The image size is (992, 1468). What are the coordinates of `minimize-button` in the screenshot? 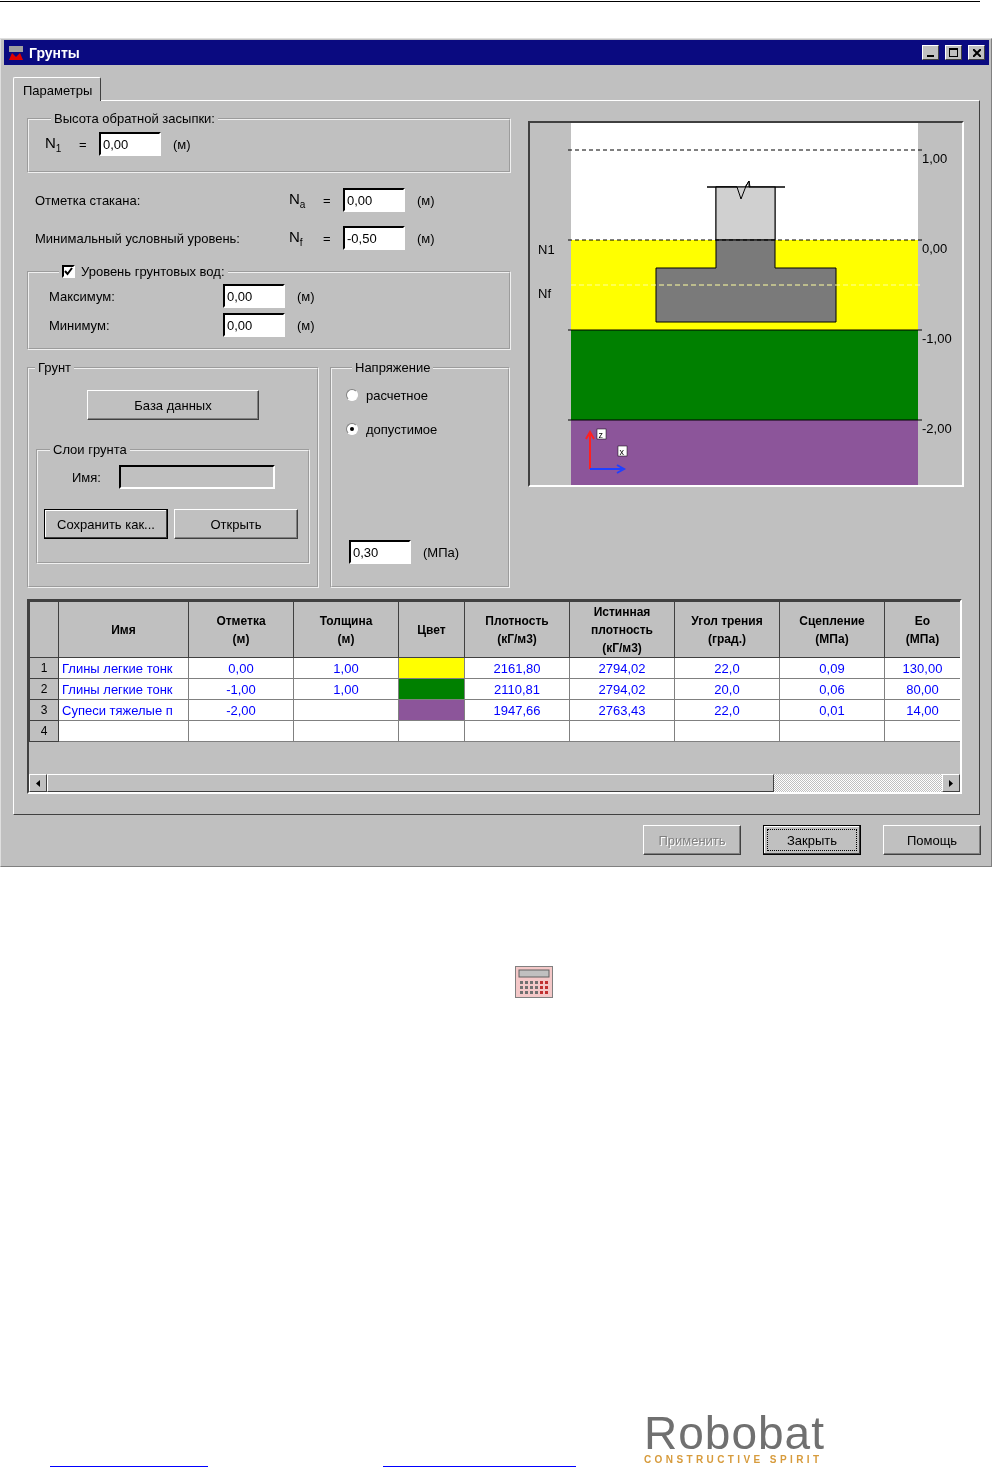 It's located at (930, 52).